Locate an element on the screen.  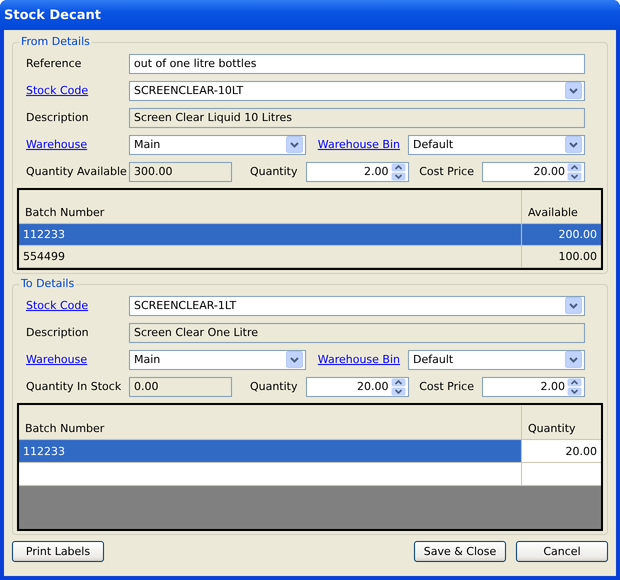
grid-row: 112233 20.00 is located at coordinates (310, 451).